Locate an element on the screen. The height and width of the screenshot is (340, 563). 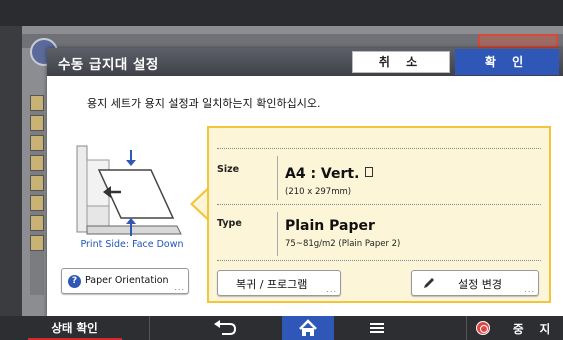
change-setting-label: 설정 변경 is located at coordinates (480, 284).